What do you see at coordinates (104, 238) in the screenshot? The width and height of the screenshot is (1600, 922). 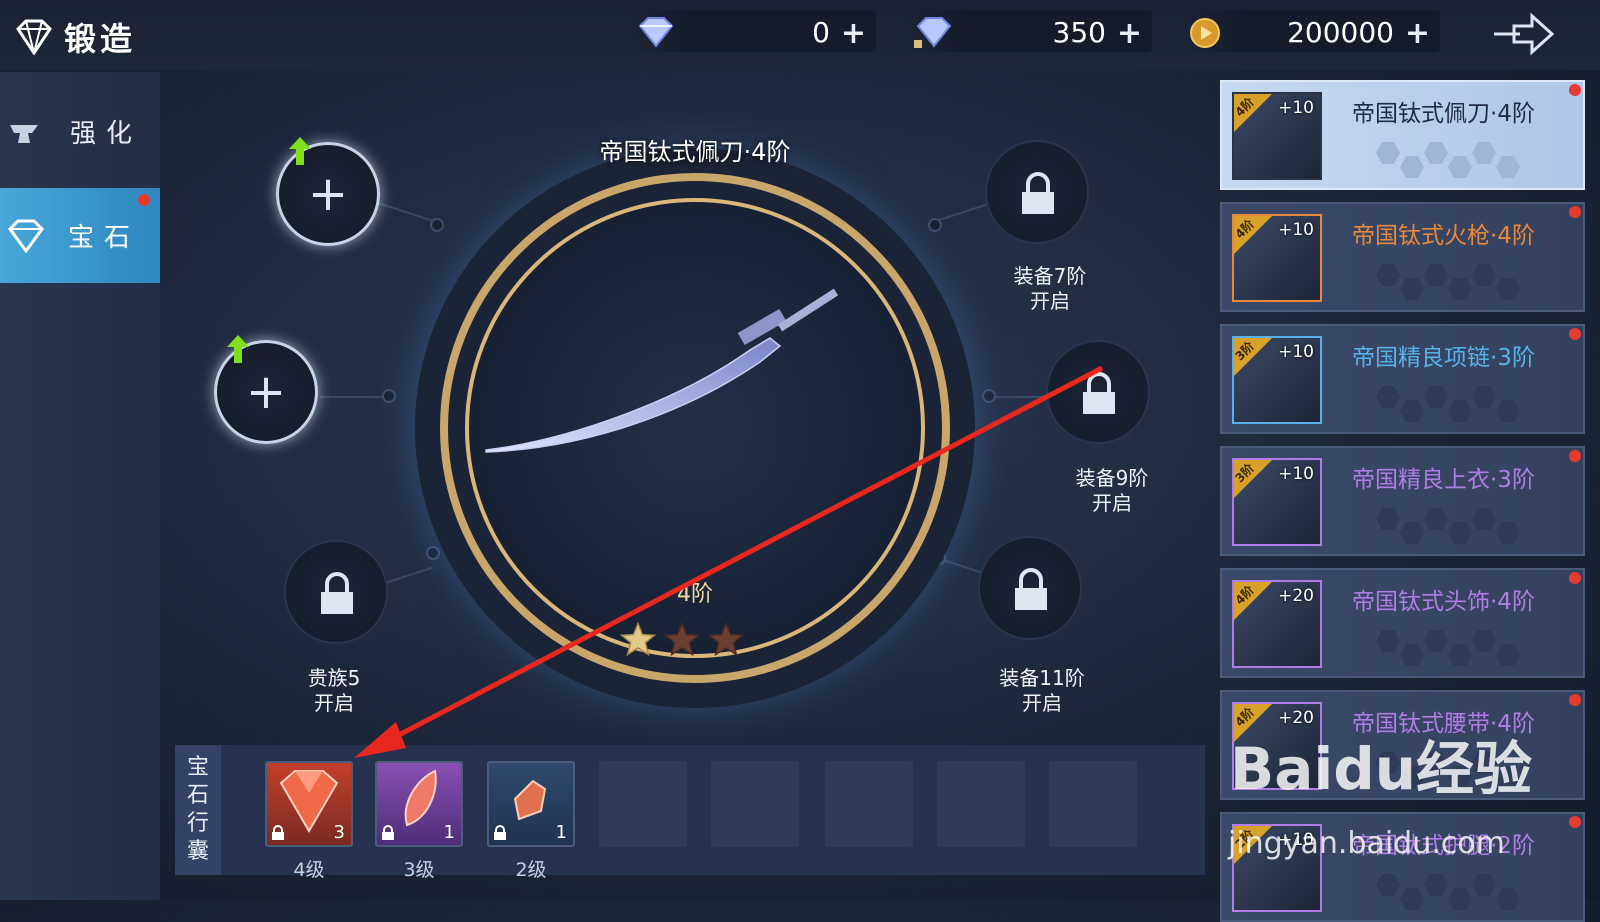 I see `sidebar-item-label: 宝石` at bounding box center [104, 238].